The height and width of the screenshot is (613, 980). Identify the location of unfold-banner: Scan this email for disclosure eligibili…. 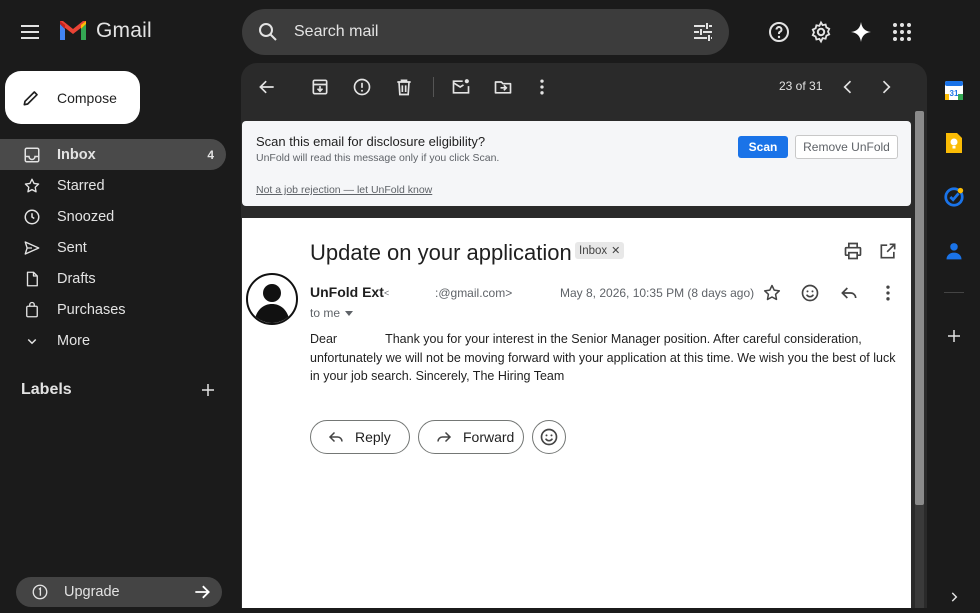
(576, 163).